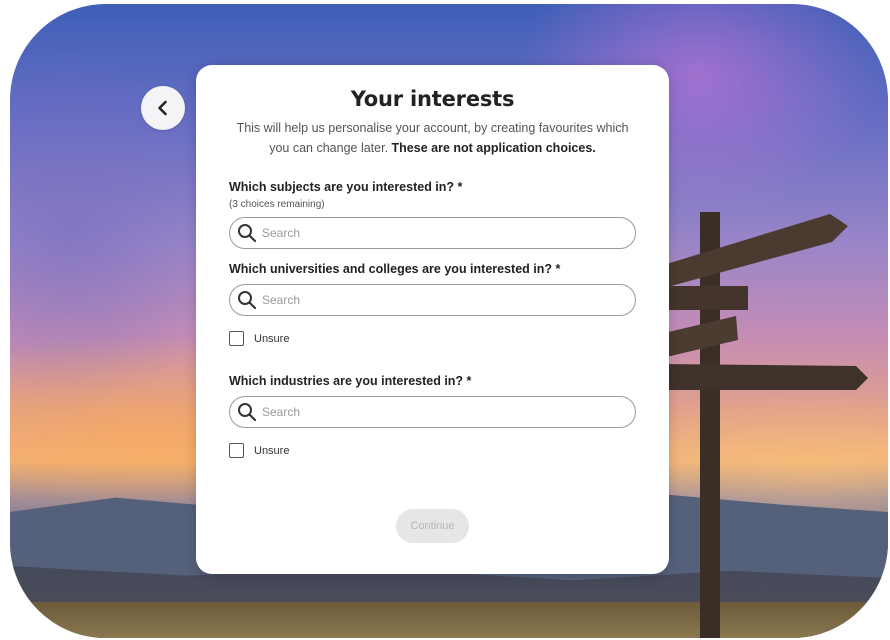  Describe the element at coordinates (432, 526) in the screenshot. I see `continue-button: Continue` at that location.